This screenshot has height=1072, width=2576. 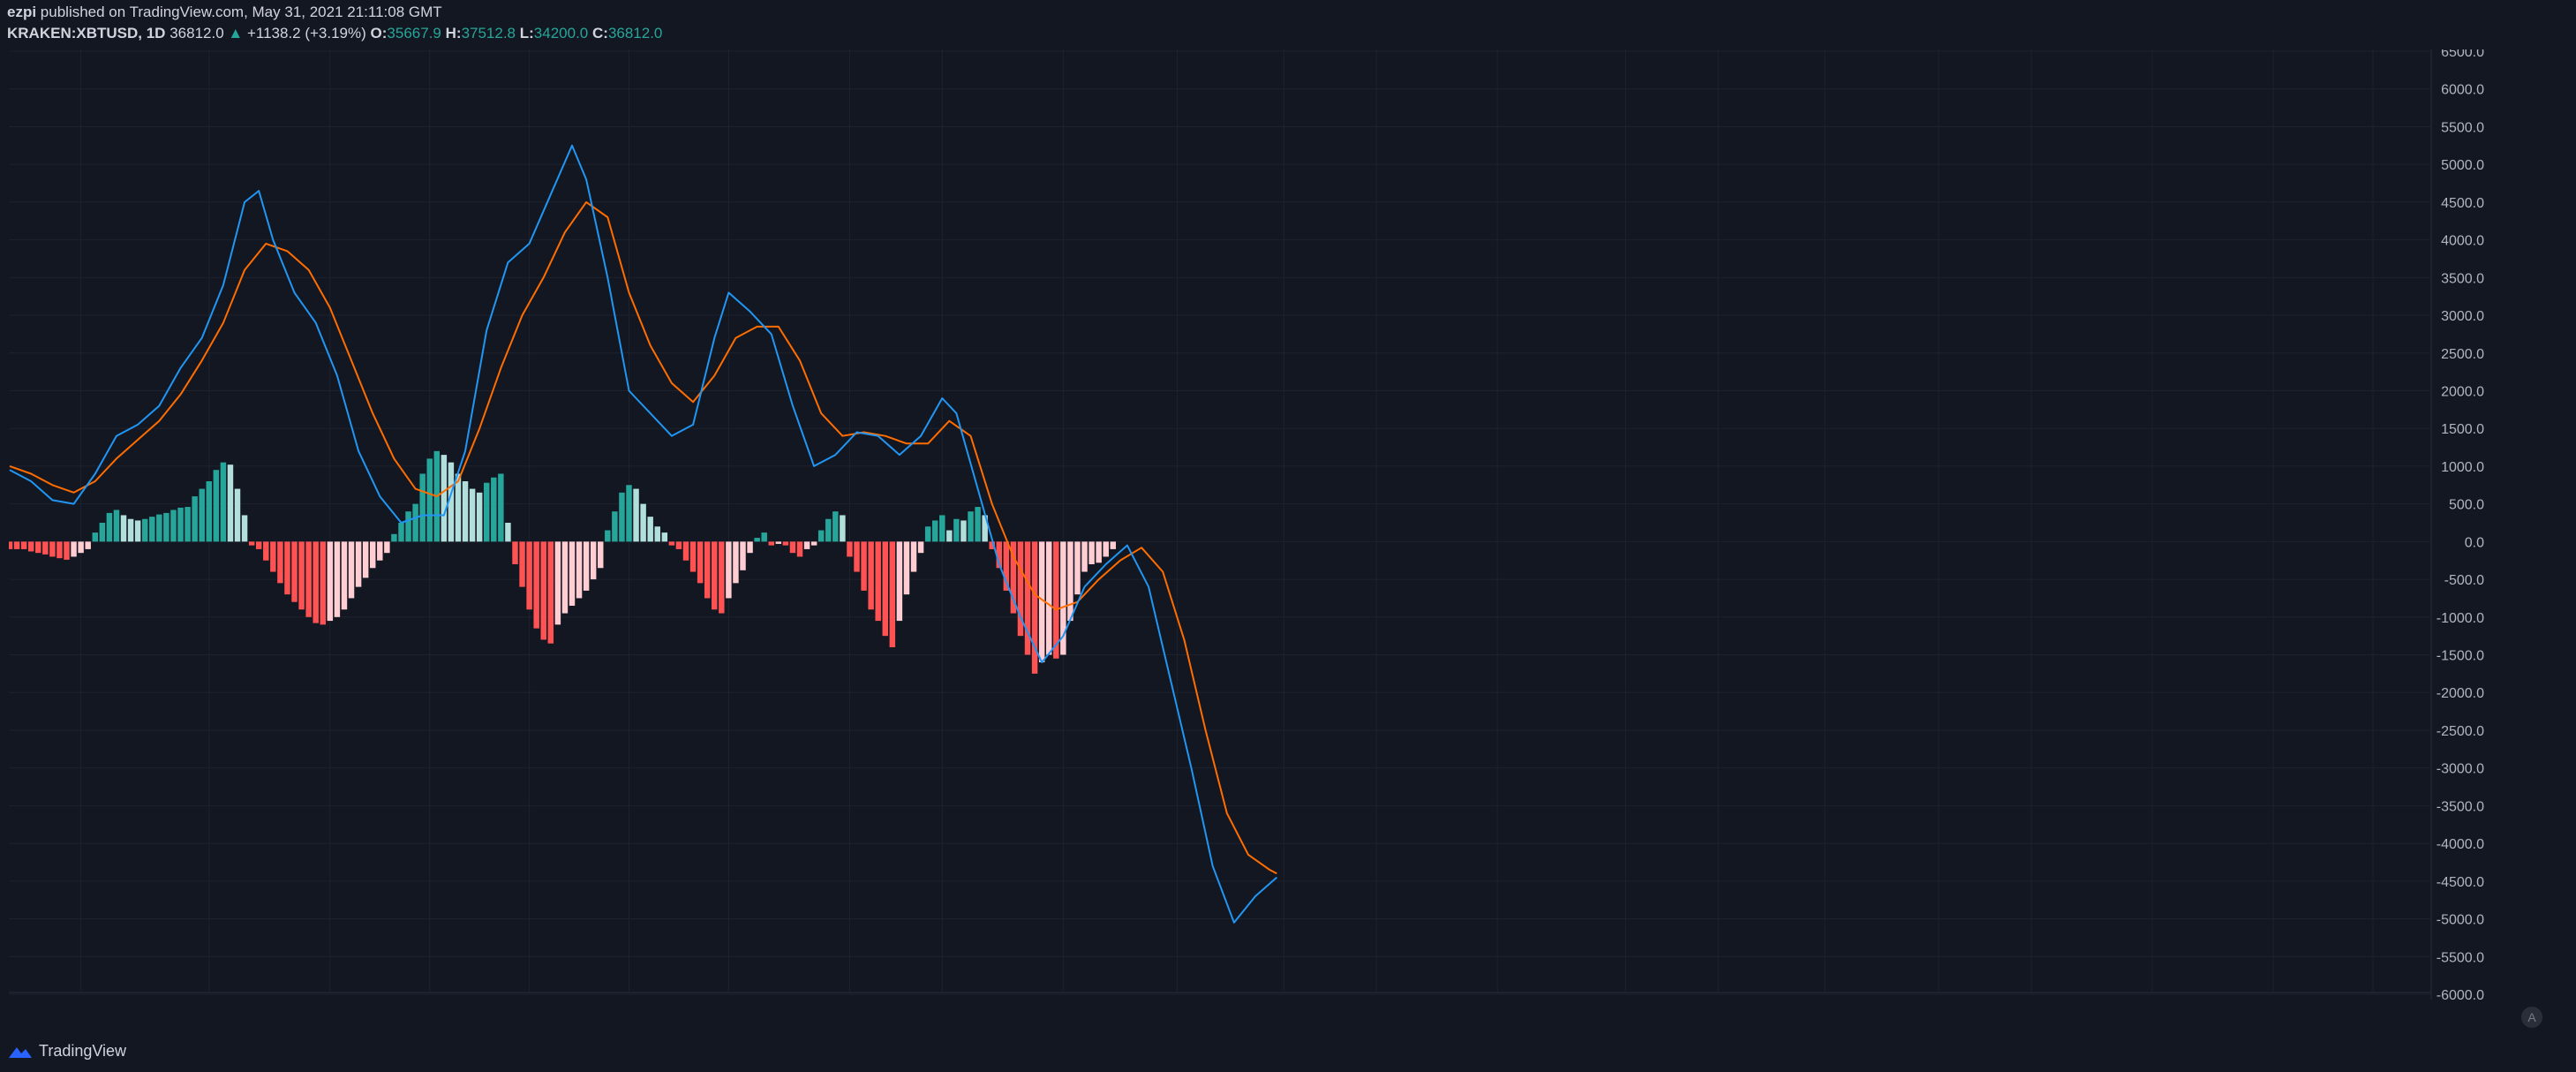 I want to click on y-tick-label: 2000.0, so click(x=2463, y=391).